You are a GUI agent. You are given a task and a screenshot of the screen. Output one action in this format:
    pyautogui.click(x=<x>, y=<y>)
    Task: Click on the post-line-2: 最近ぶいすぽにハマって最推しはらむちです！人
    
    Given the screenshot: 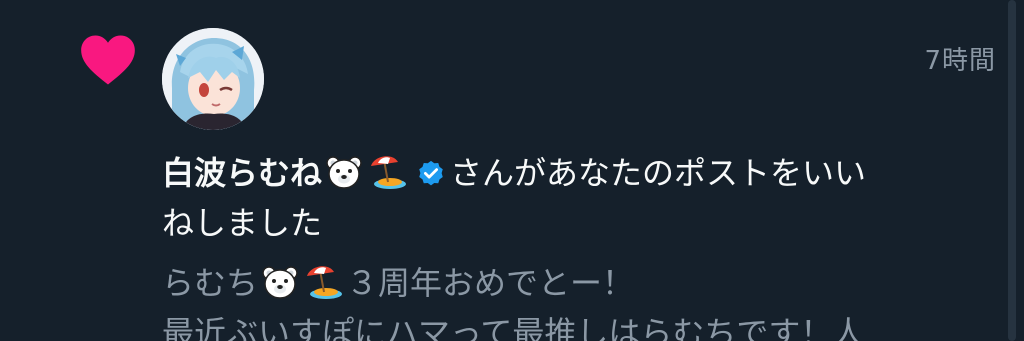 What is the action you would take?
    pyautogui.click(x=513, y=327)
    